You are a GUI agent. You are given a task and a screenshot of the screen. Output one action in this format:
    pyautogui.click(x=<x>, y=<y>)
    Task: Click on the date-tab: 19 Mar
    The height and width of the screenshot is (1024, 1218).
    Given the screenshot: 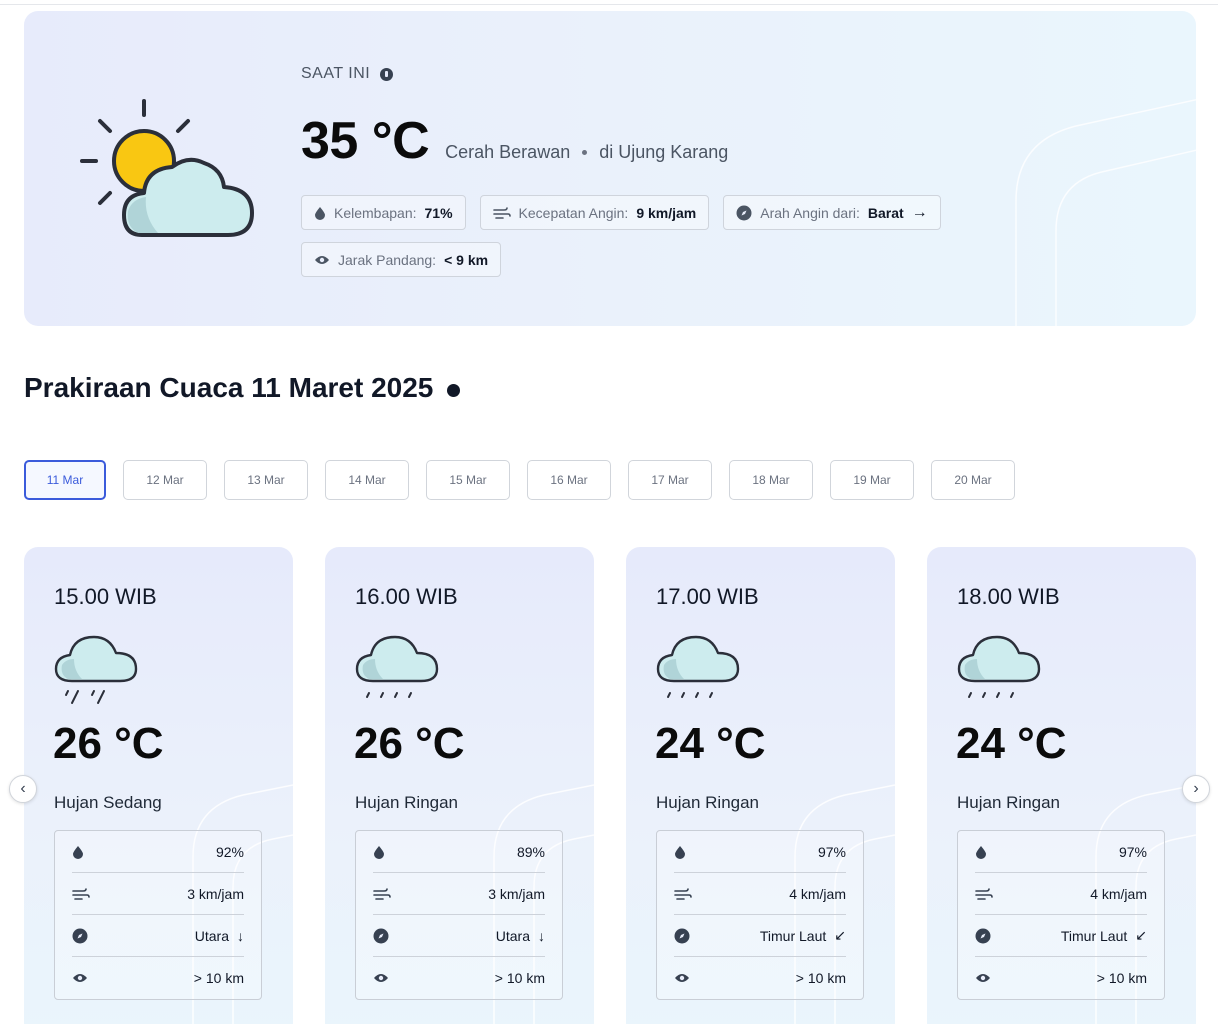 What is the action you would take?
    pyautogui.click(x=872, y=480)
    